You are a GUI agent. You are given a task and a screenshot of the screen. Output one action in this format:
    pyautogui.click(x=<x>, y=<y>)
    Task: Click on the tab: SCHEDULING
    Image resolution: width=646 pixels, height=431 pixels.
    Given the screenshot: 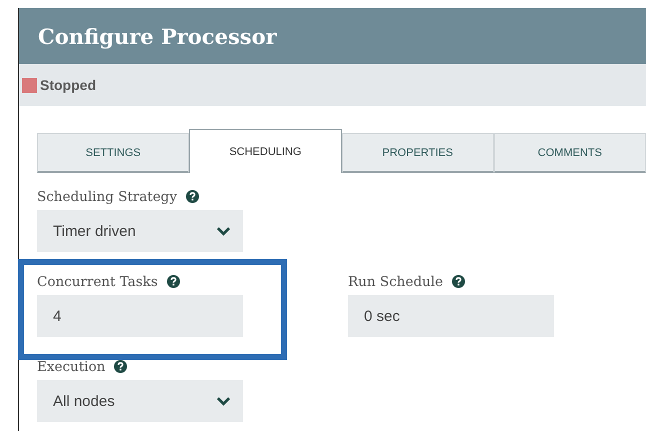 What is the action you would take?
    pyautogui.click(x=265, y=151)
    